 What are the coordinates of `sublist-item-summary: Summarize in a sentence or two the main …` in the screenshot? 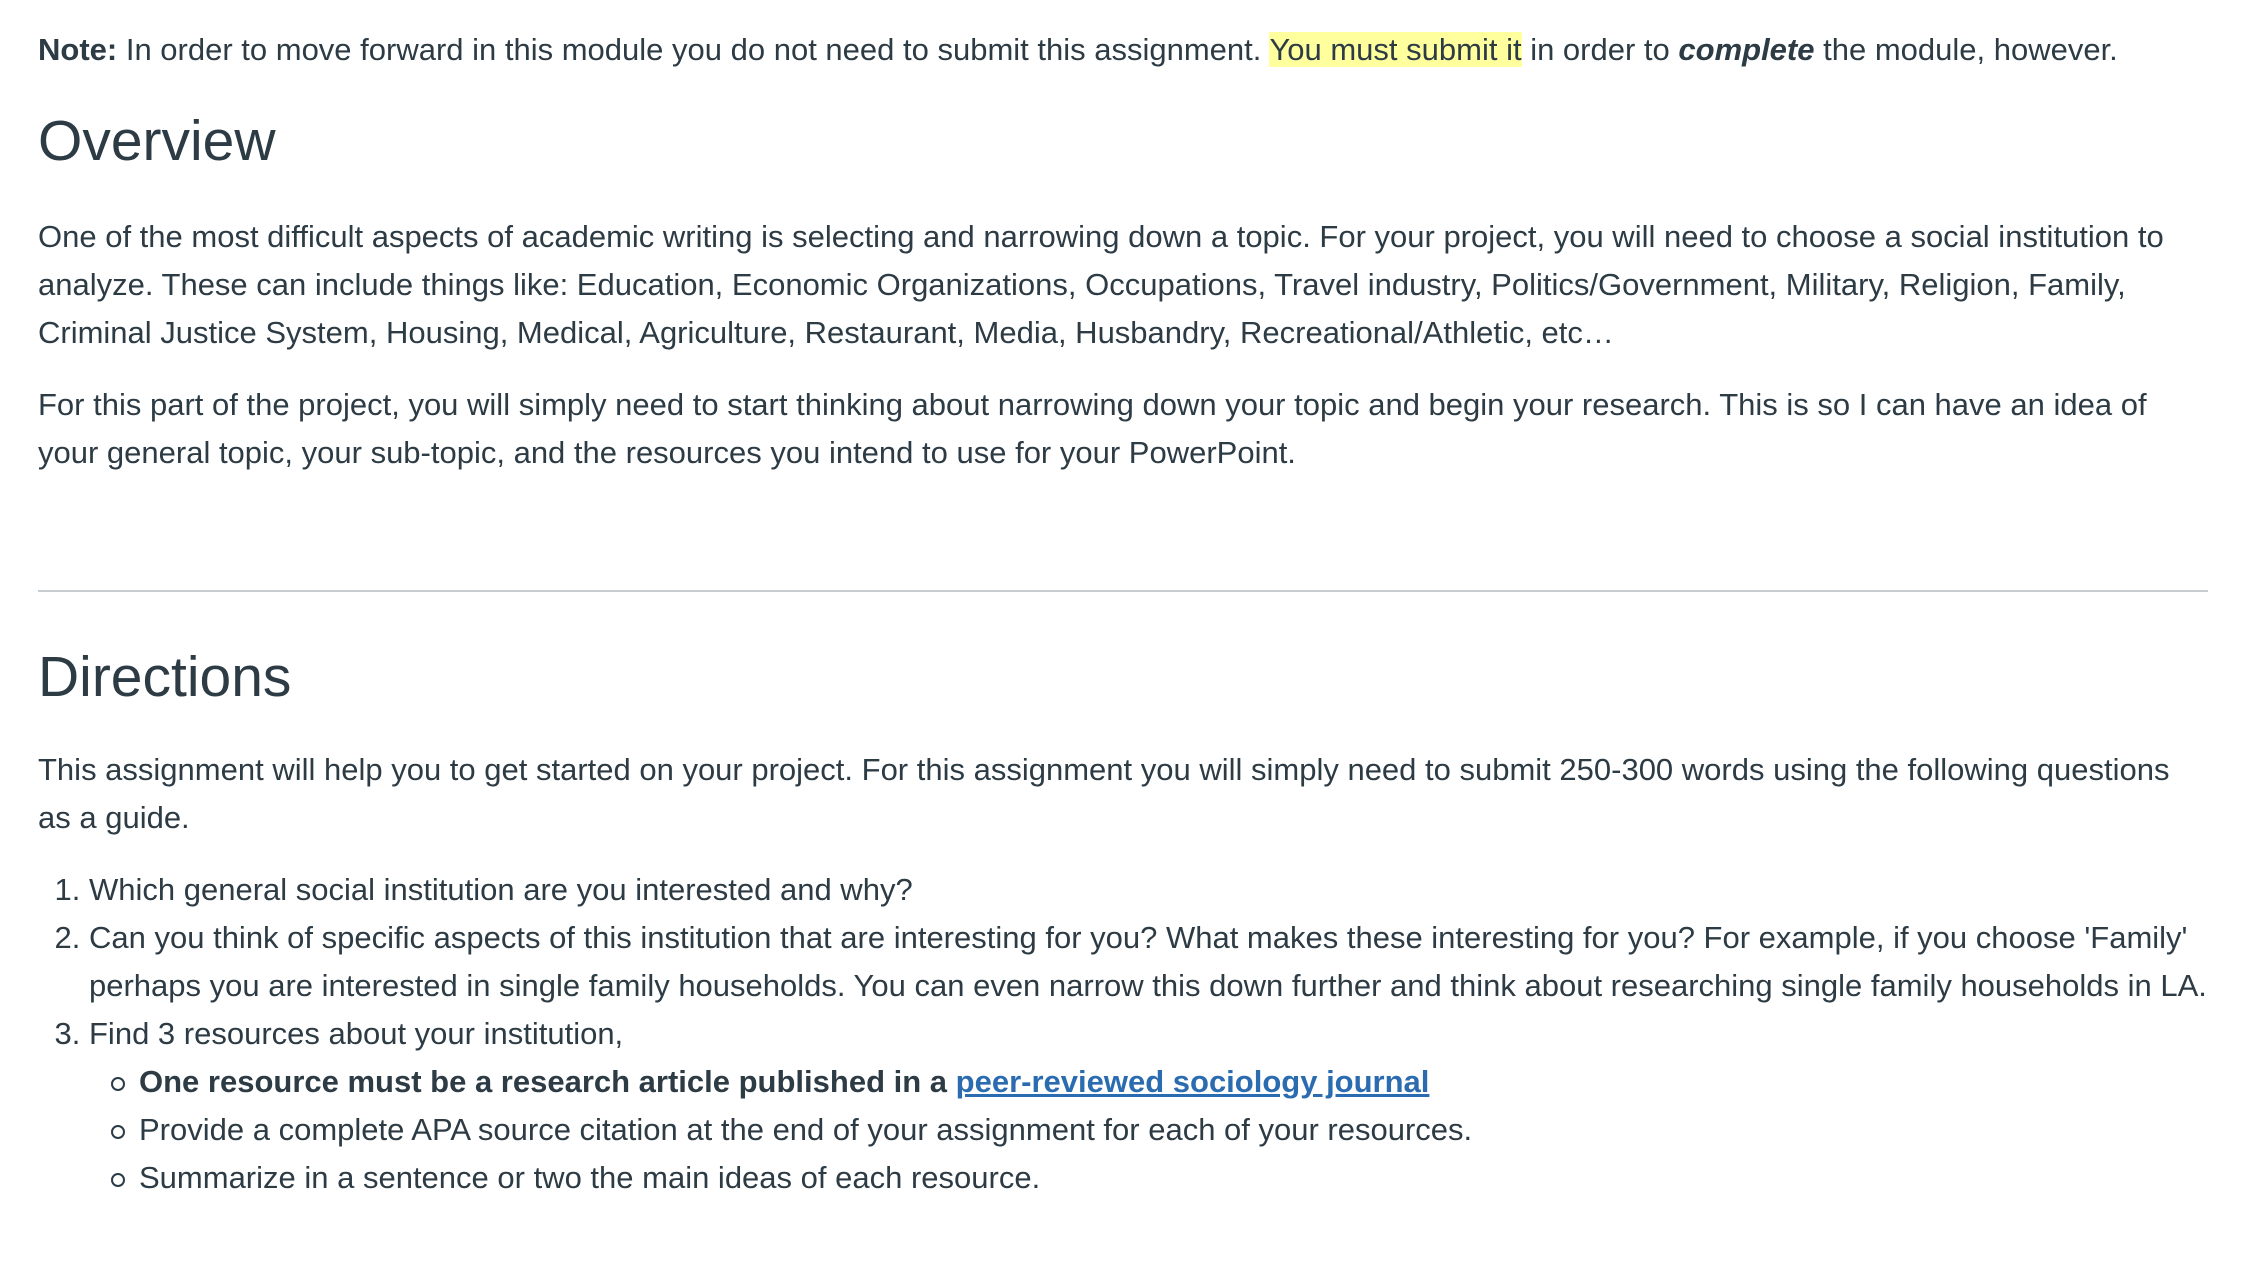 It's located at (1159, 1178).